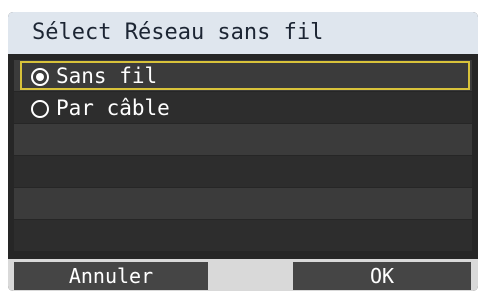 This screenshot has height=295, width=486. What do you see at coordinates (40, 77) in the screenshot?
I see `radio-selected-icon` at bounding box center [40, 77].